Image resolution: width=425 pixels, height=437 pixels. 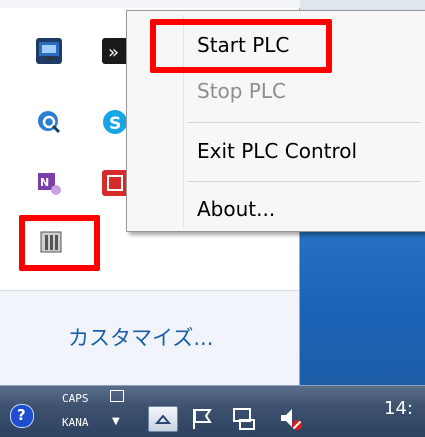 I want to click on volume-muted-icon, so click(x=291, y=420).